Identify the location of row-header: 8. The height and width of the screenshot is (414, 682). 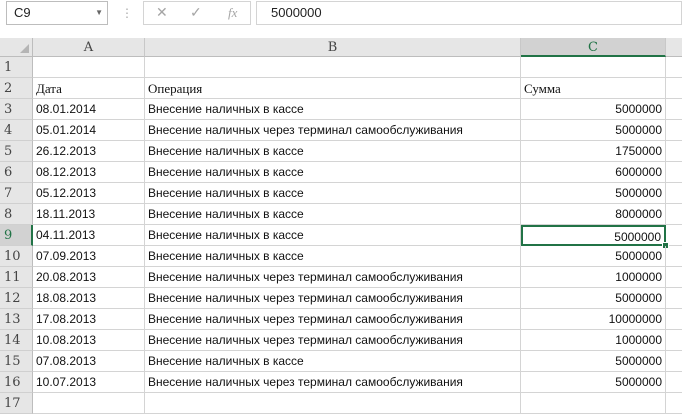
(16, 214).